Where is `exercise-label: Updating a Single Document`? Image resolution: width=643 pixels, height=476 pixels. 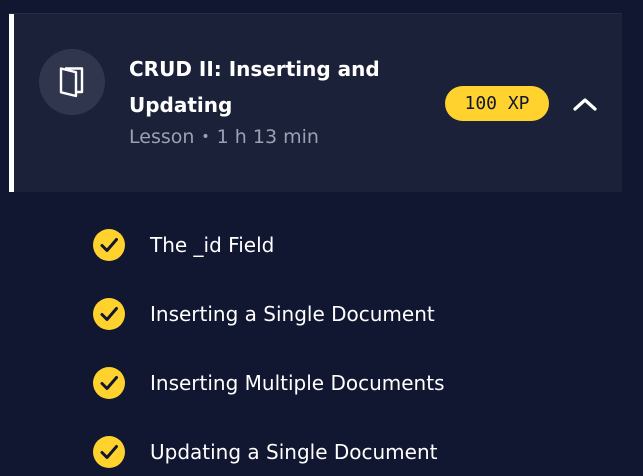
exercise-label: Updating a Single Document is located at coordinates (294, 452).